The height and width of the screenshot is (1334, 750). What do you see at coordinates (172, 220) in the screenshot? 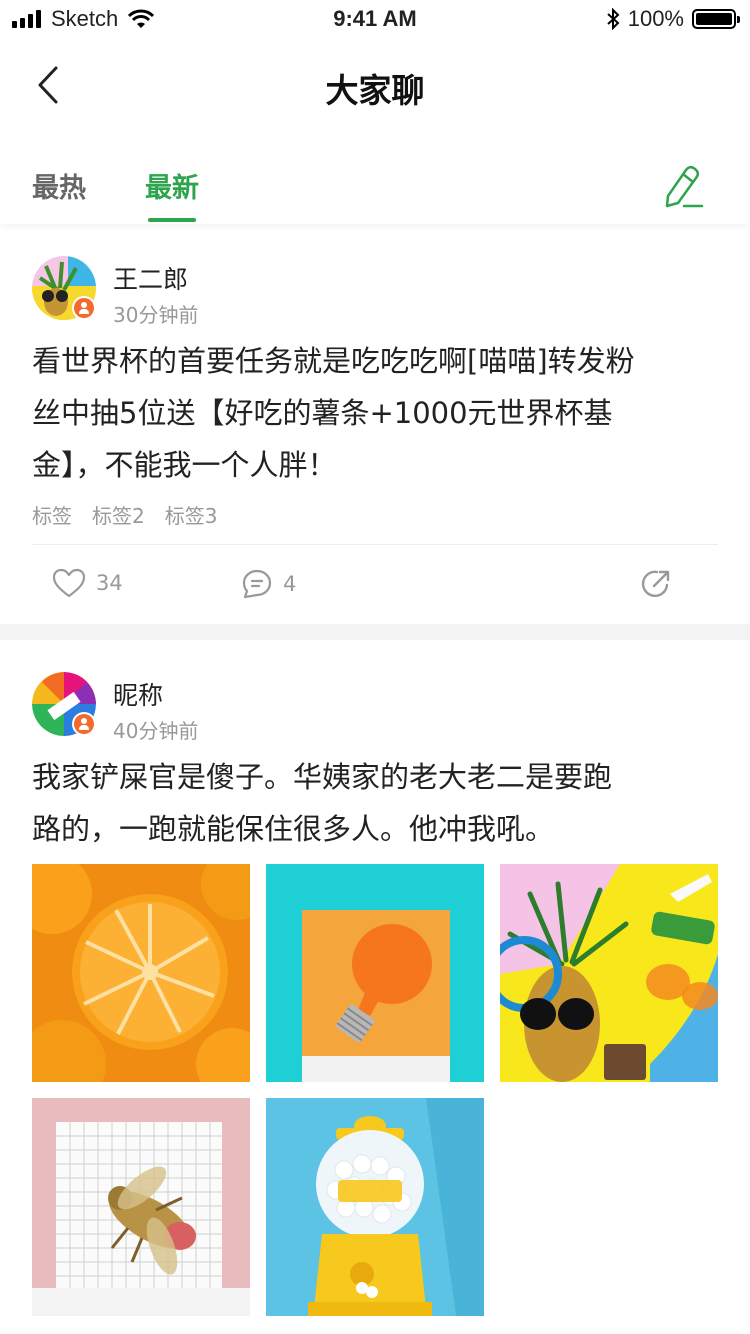
I see `tab-active-indicator` at bounding box center [172, 220].